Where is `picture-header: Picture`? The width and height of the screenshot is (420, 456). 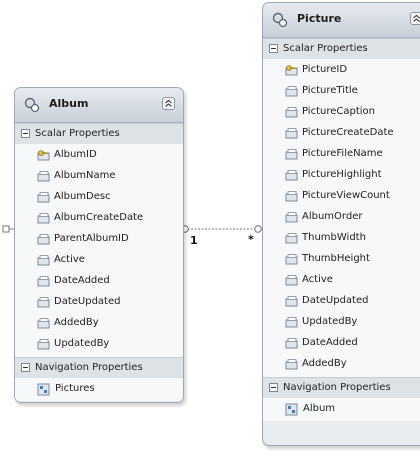 picture-header: Picture is located at coordinates (341, 20).